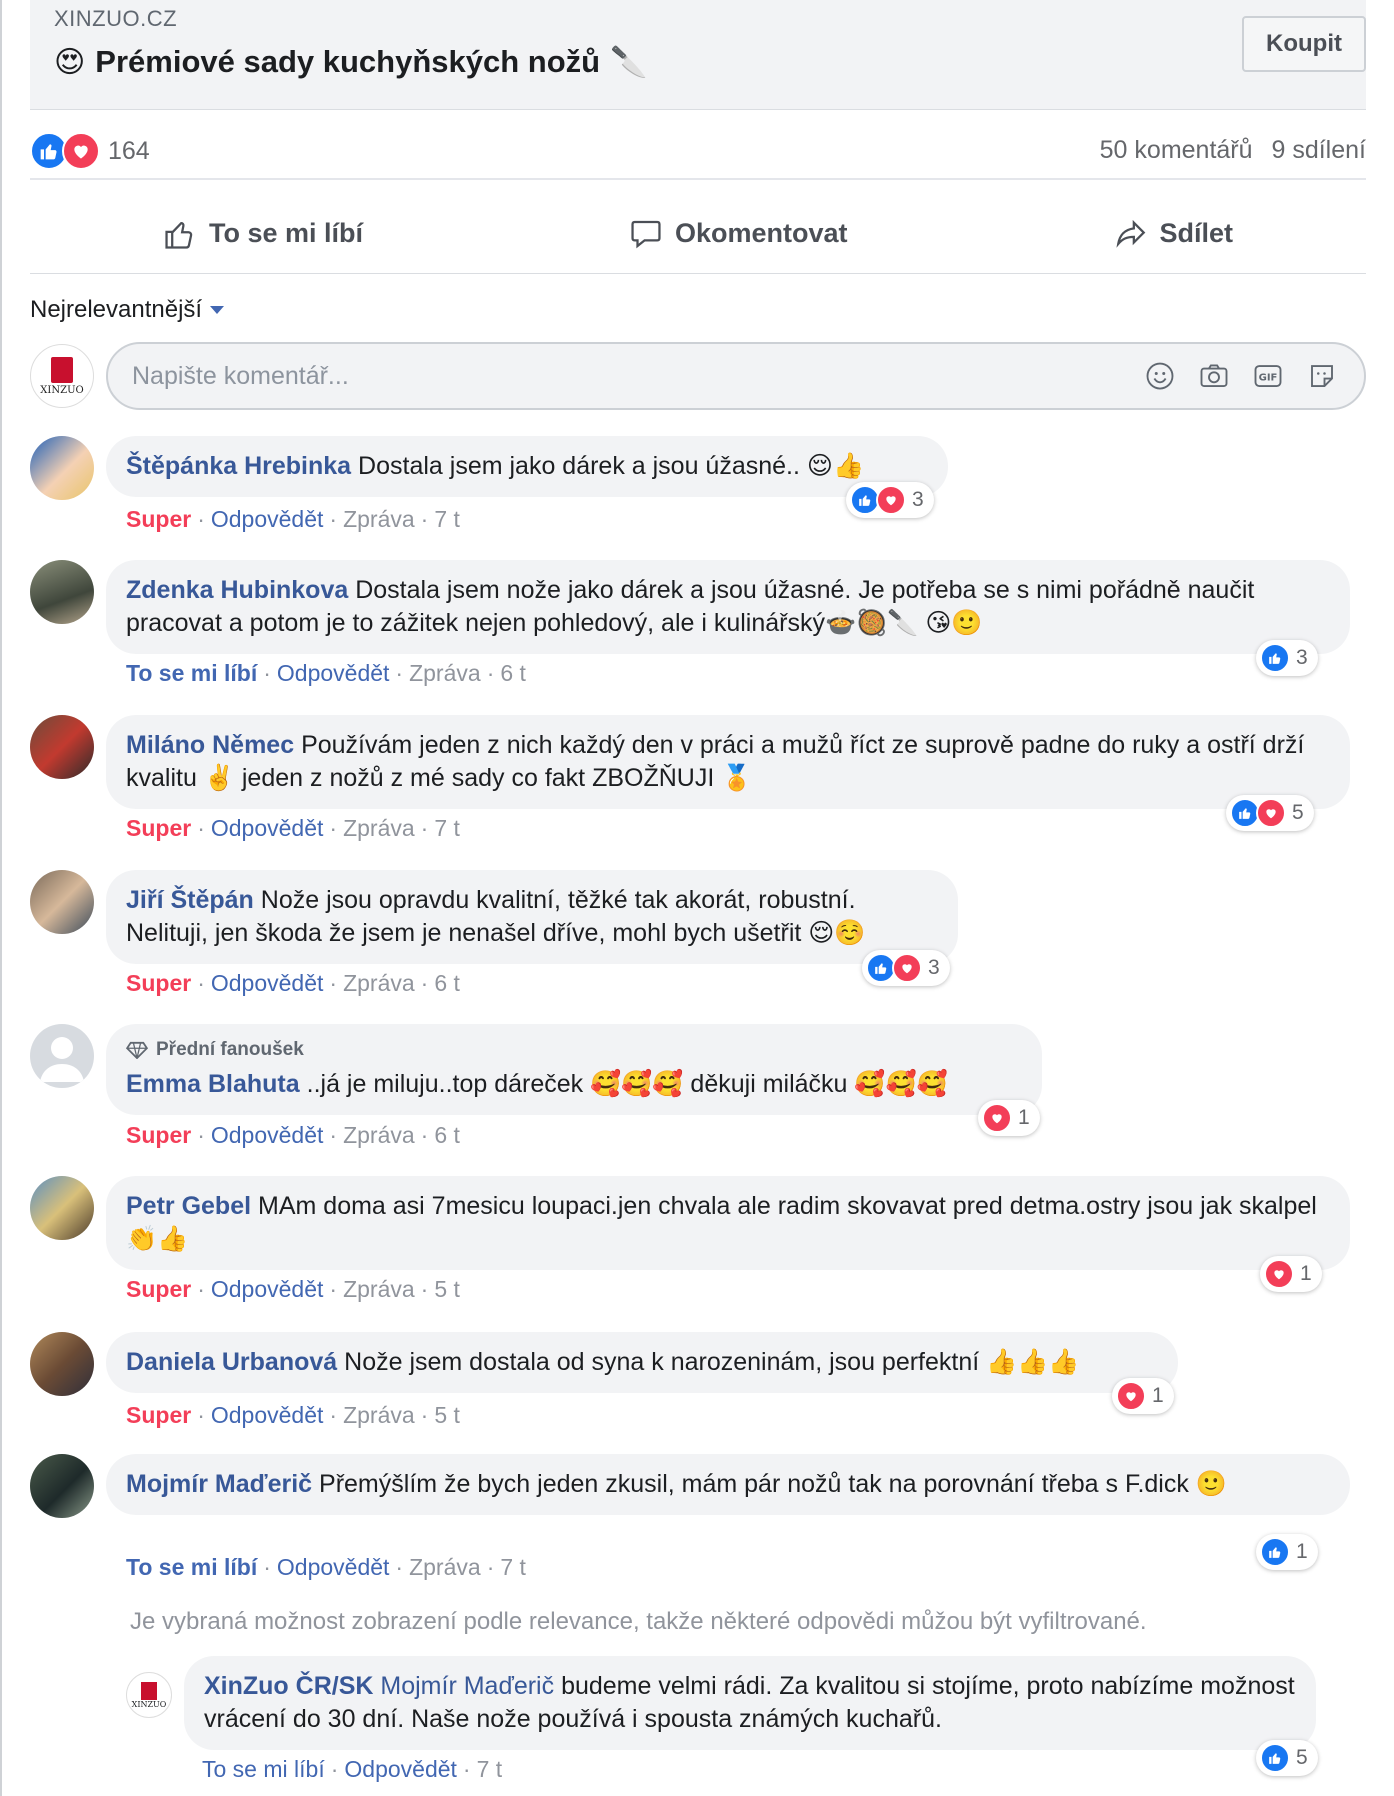 Image resolution: width=1394 pixels, height=1796 pixels. Describe the element at coordinates (210, 745) in the screenshot. I see `comment-author: Miláno Němec` at that location.